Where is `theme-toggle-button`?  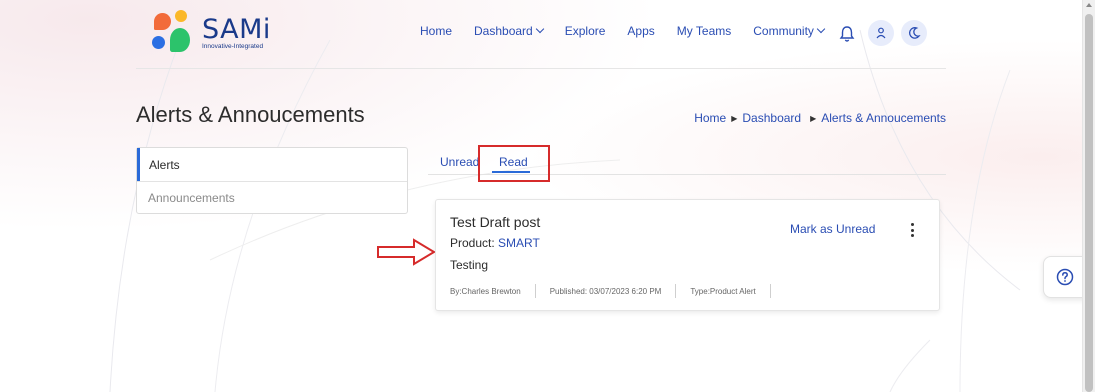 theme-toggle-button is located at coordinates (914, 33).